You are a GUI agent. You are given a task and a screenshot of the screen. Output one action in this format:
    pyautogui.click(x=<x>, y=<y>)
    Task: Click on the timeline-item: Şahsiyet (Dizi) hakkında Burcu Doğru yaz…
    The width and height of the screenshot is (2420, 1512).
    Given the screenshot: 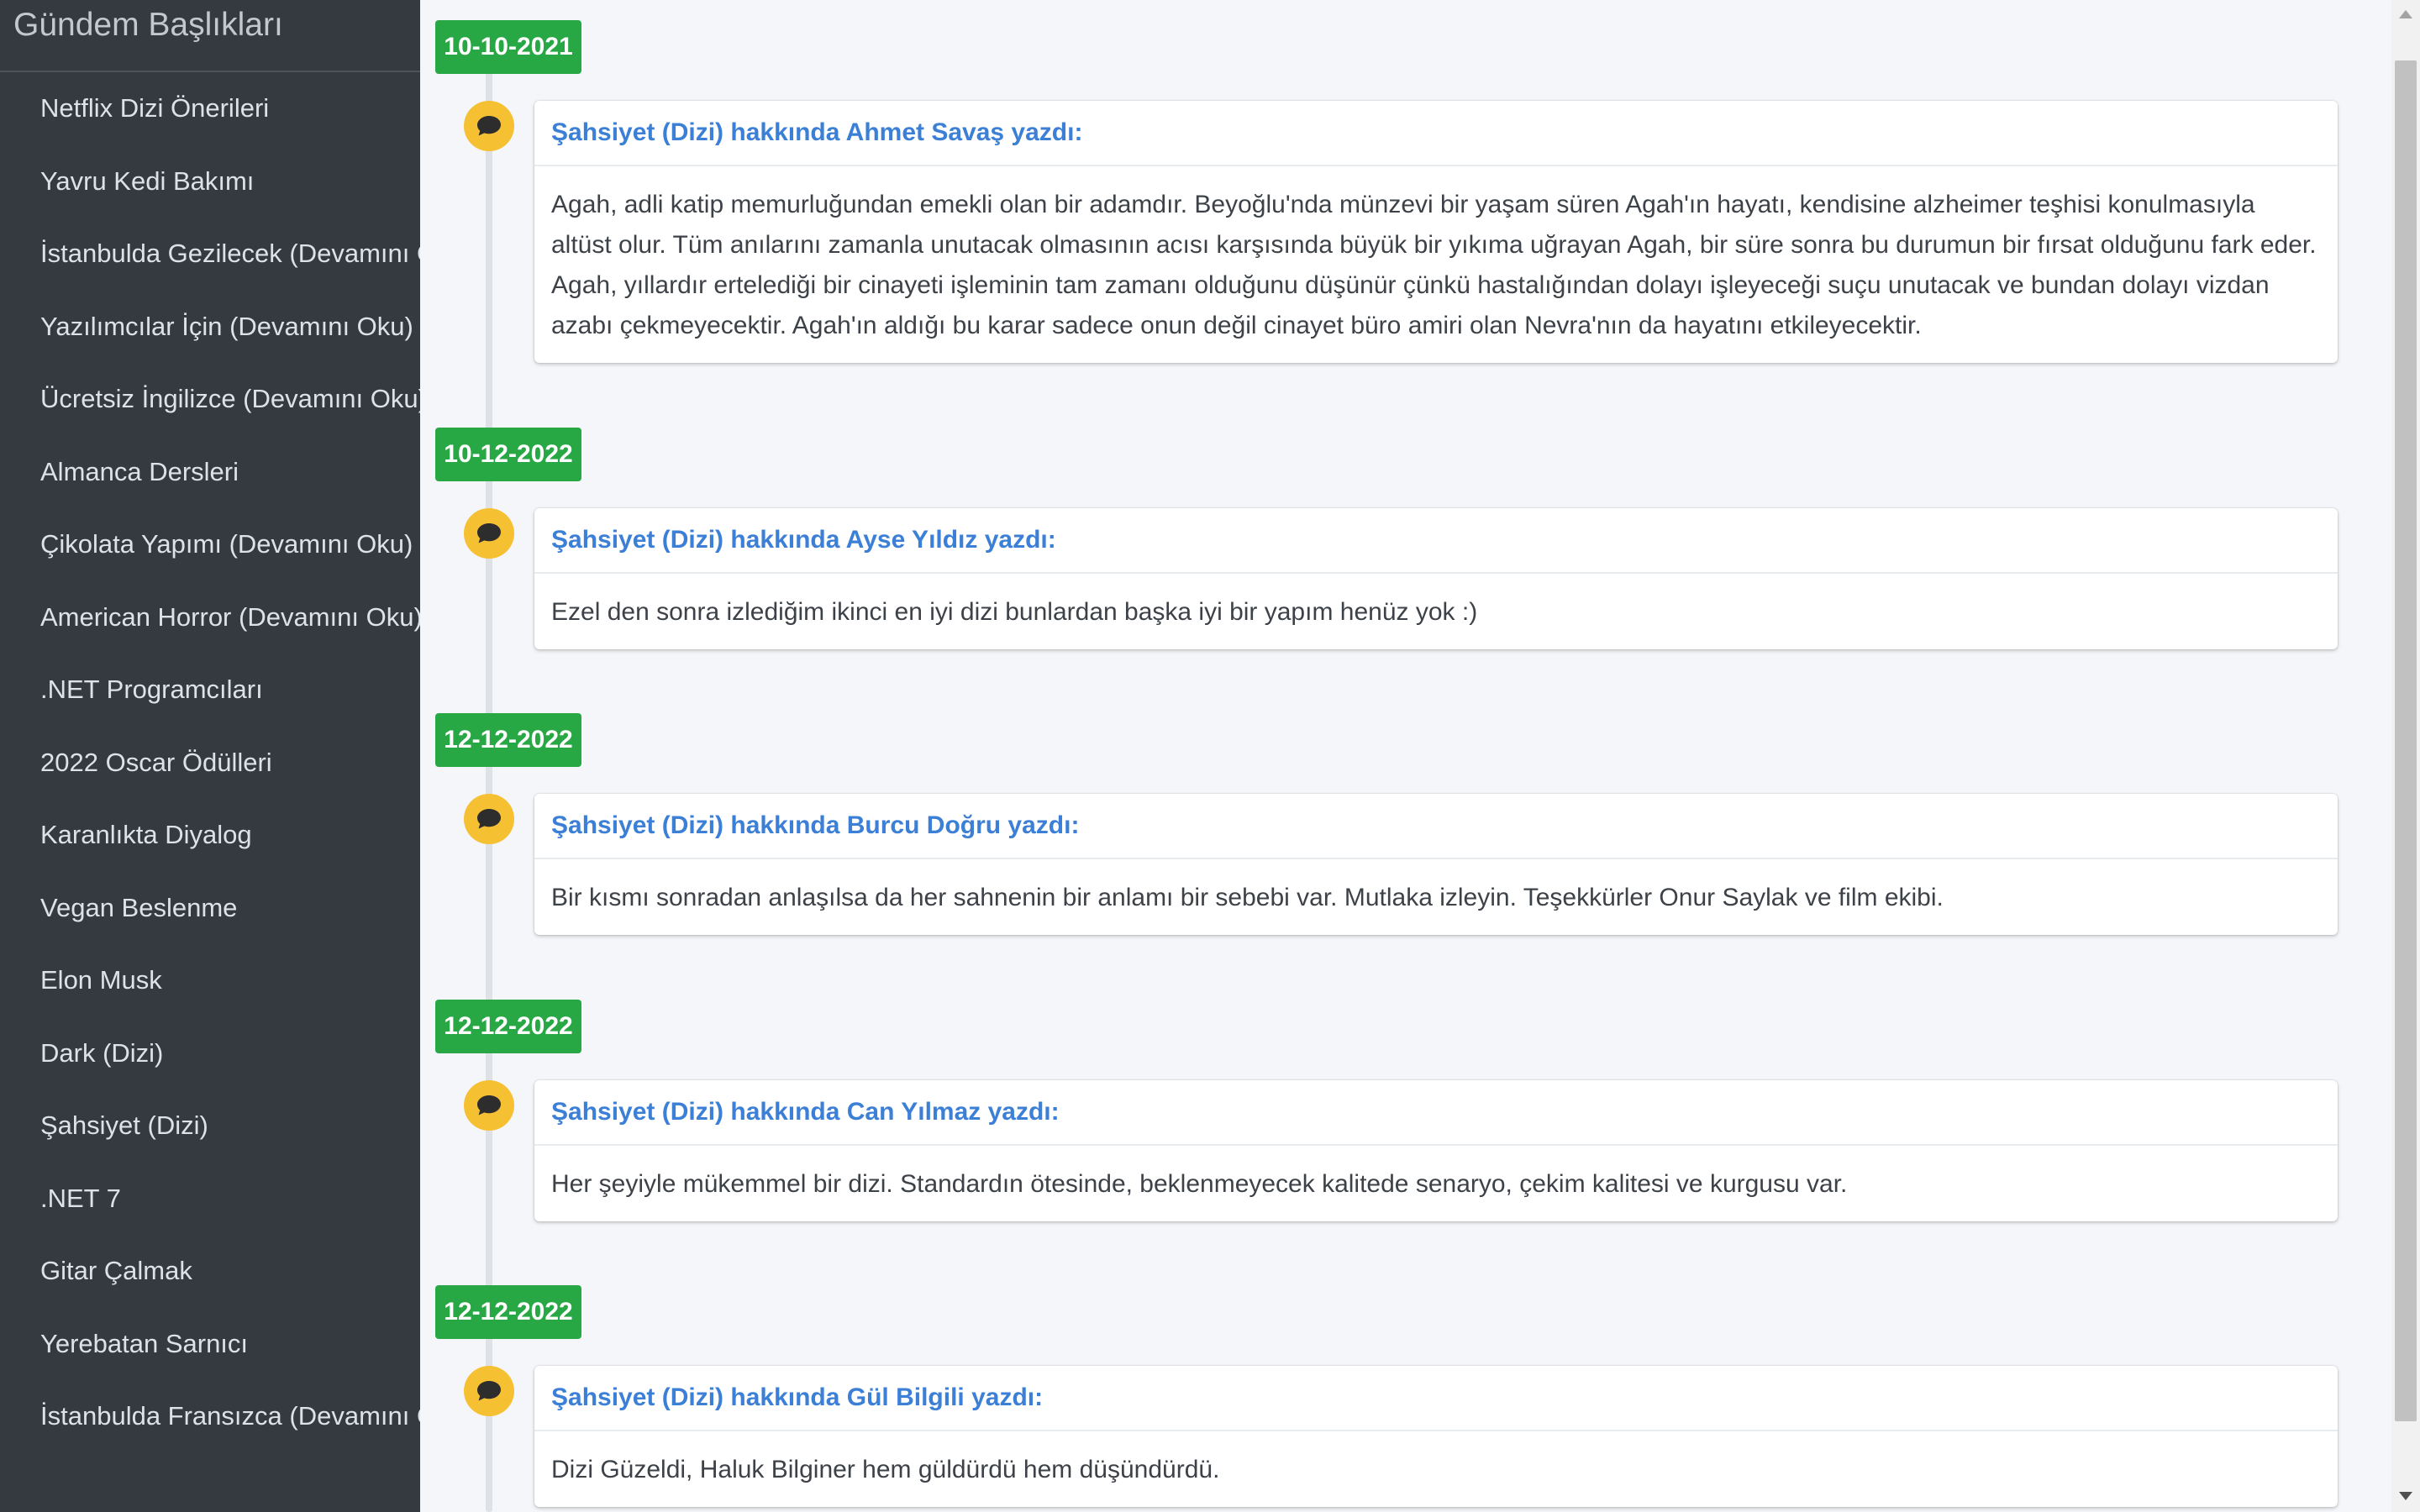 What is the action you would take?
    pyautogui.click(x=1436, y=864)
    